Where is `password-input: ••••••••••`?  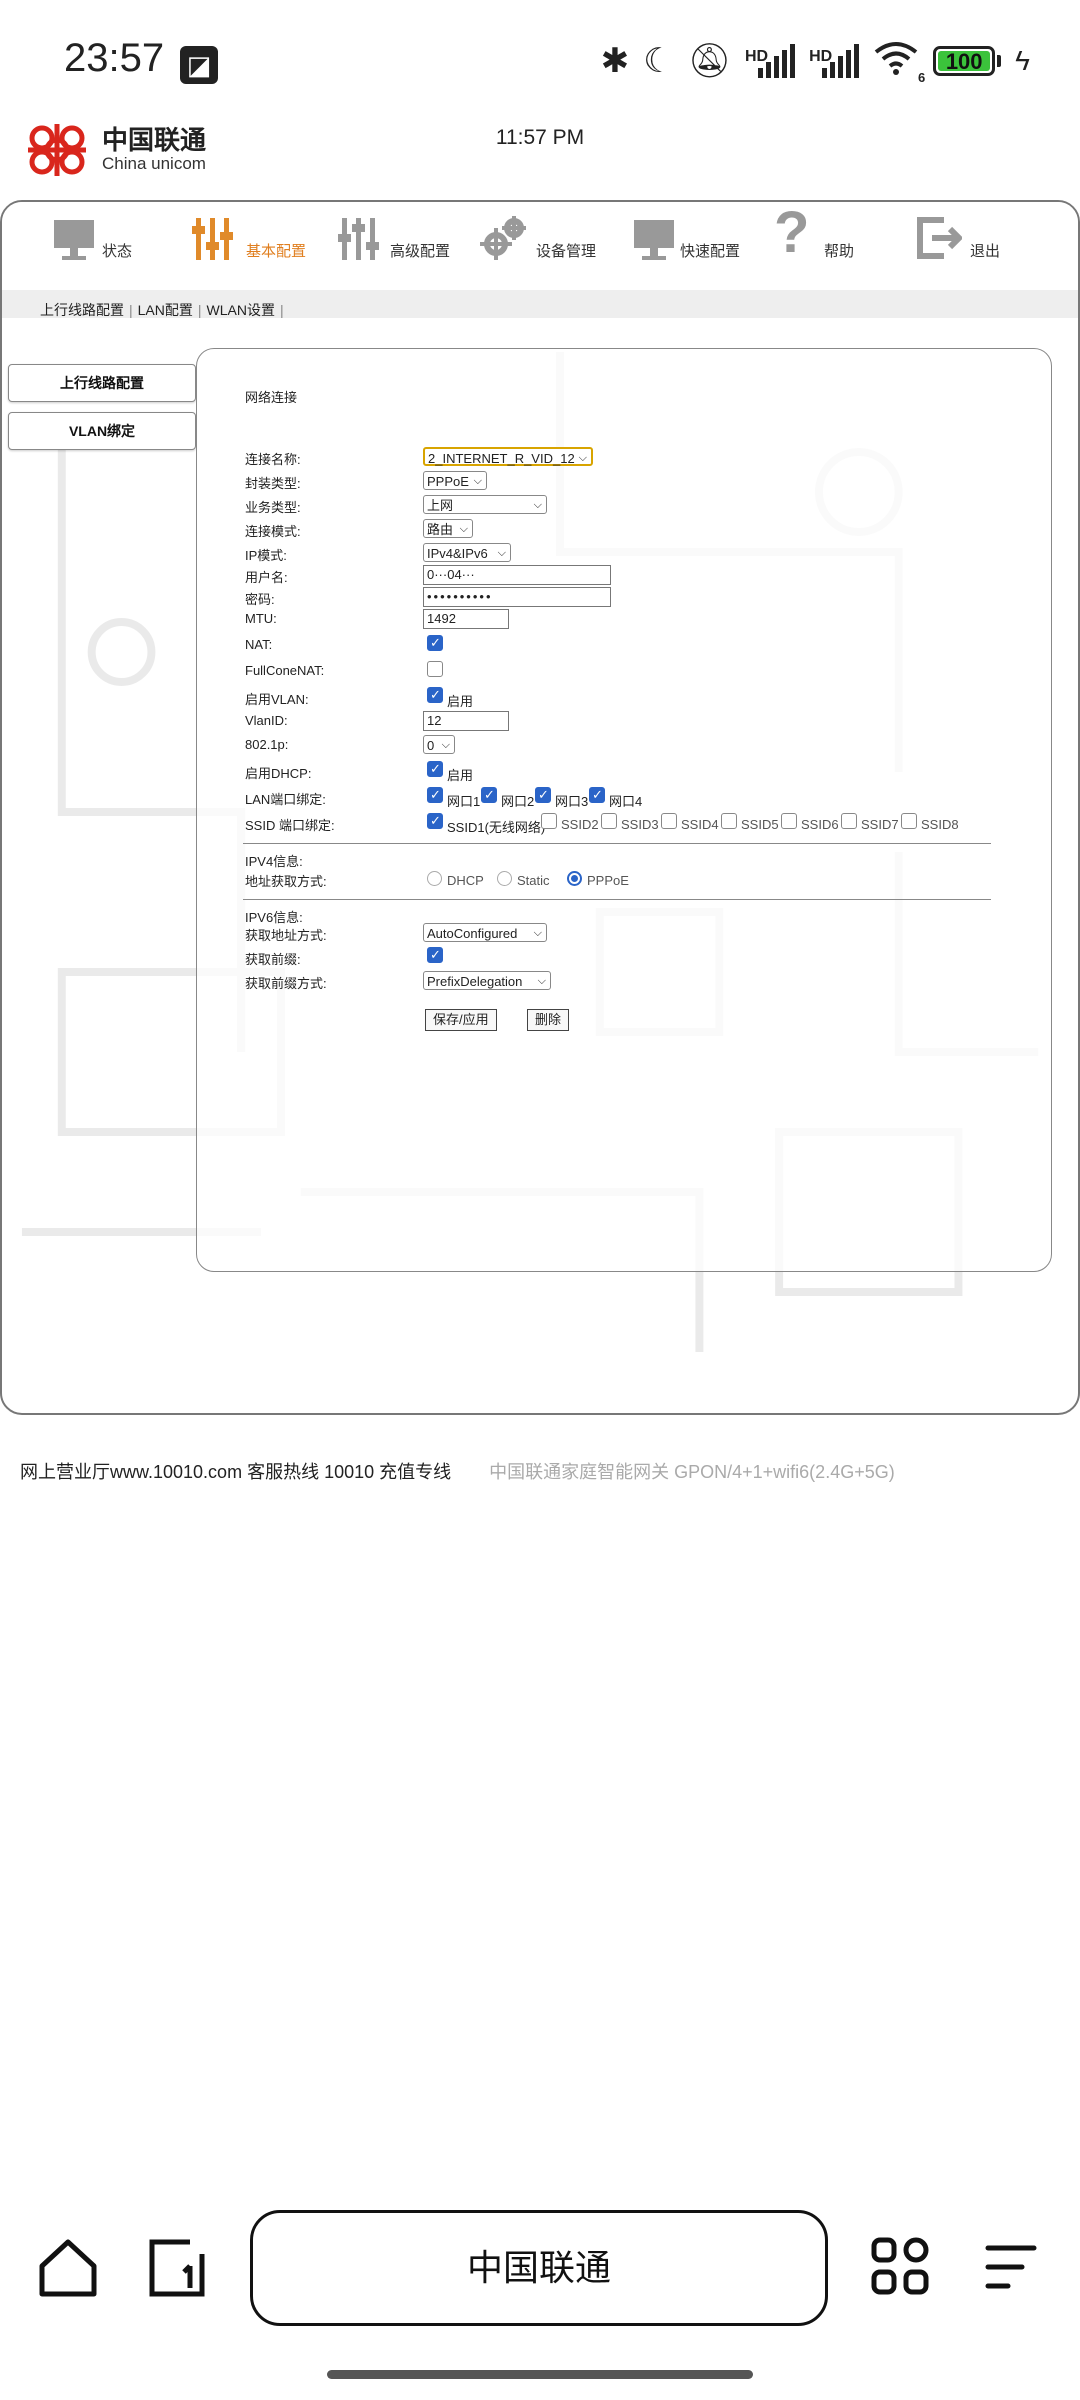 password-input: •••••••••• is located at coordinates (517, 597).